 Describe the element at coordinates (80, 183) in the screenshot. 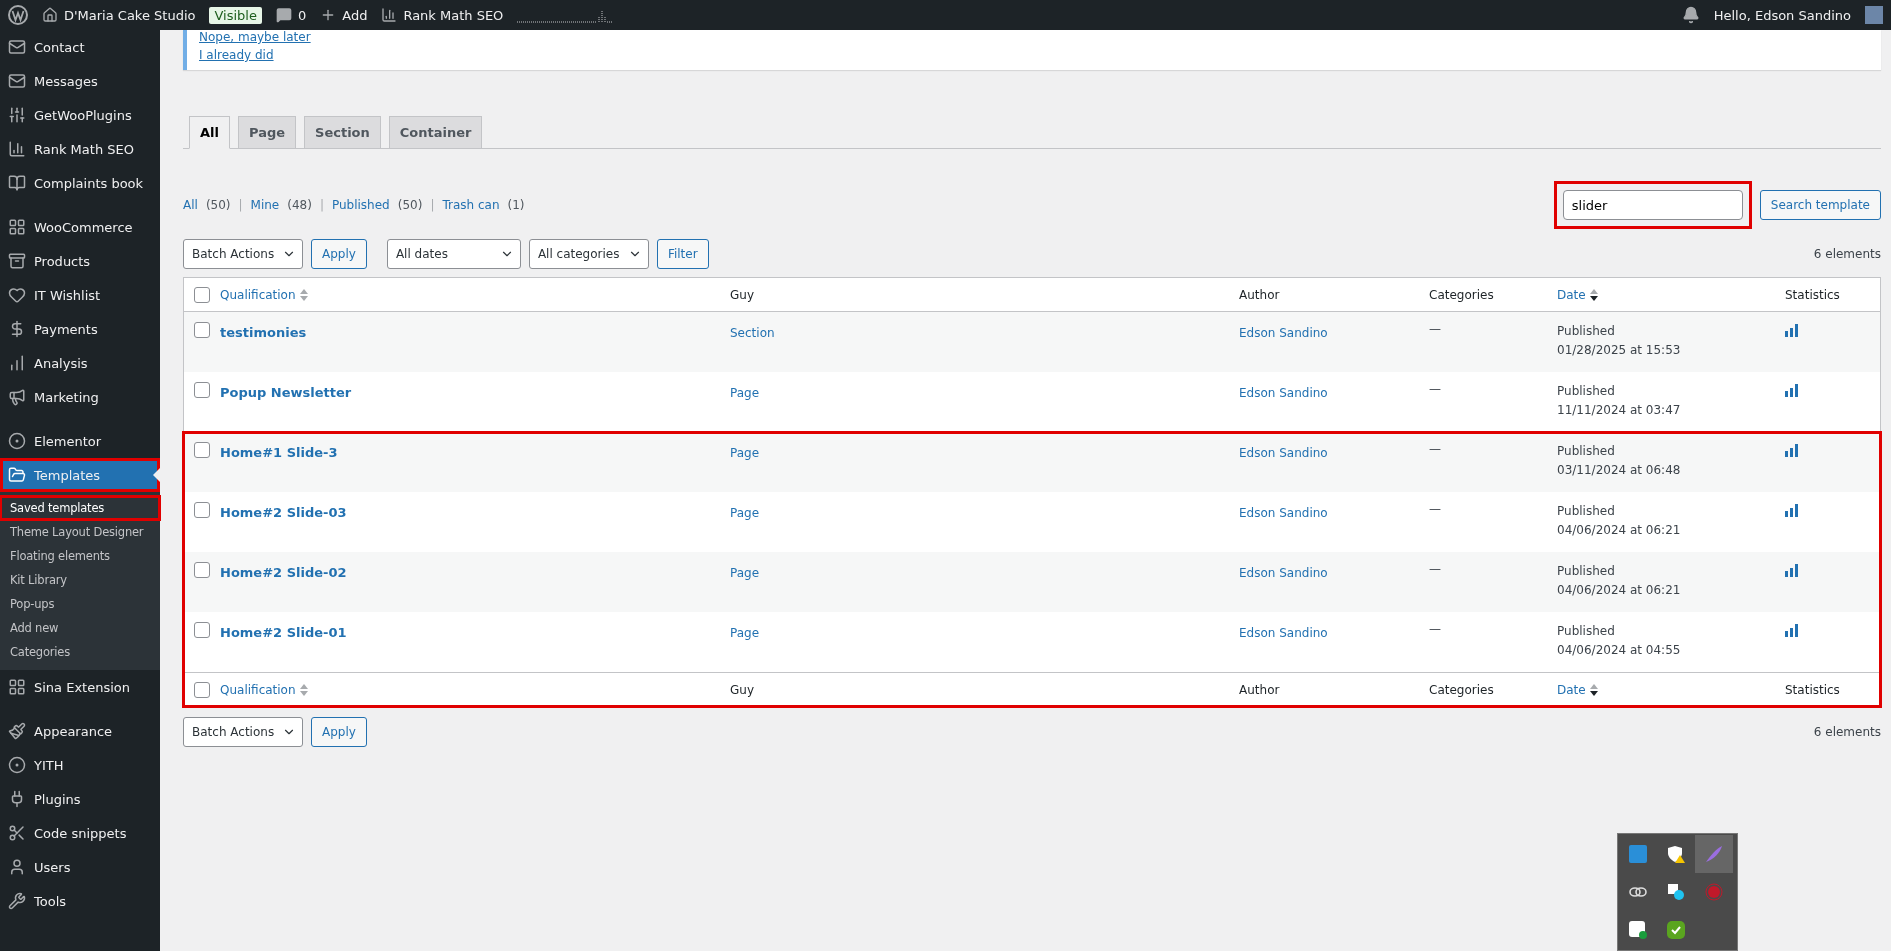

I see `sidebar-item: Complaints book` at that location.